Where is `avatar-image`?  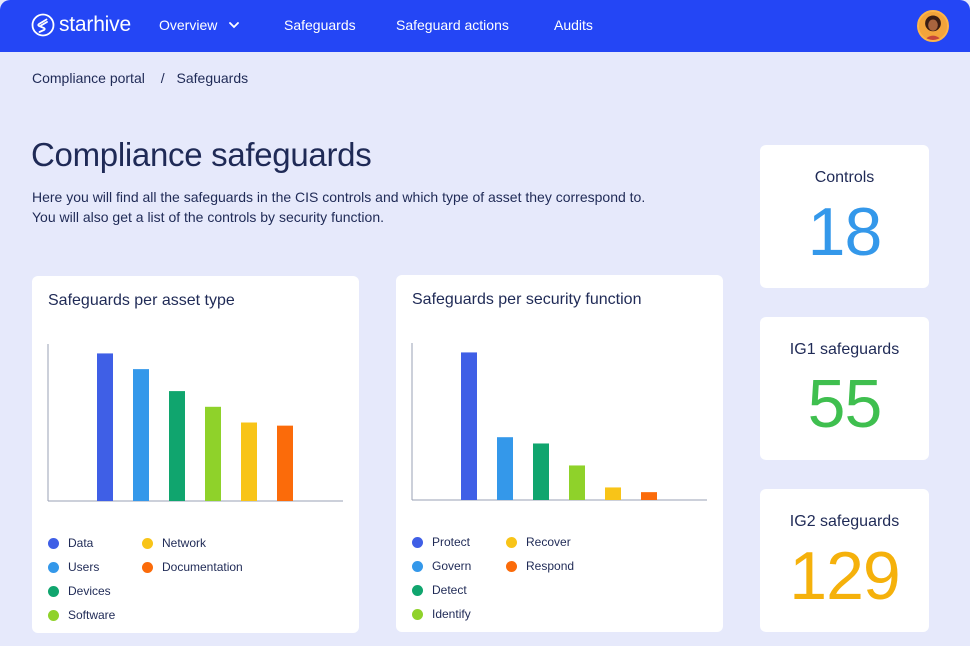
avatar-image is located at coordinates (933, 26).